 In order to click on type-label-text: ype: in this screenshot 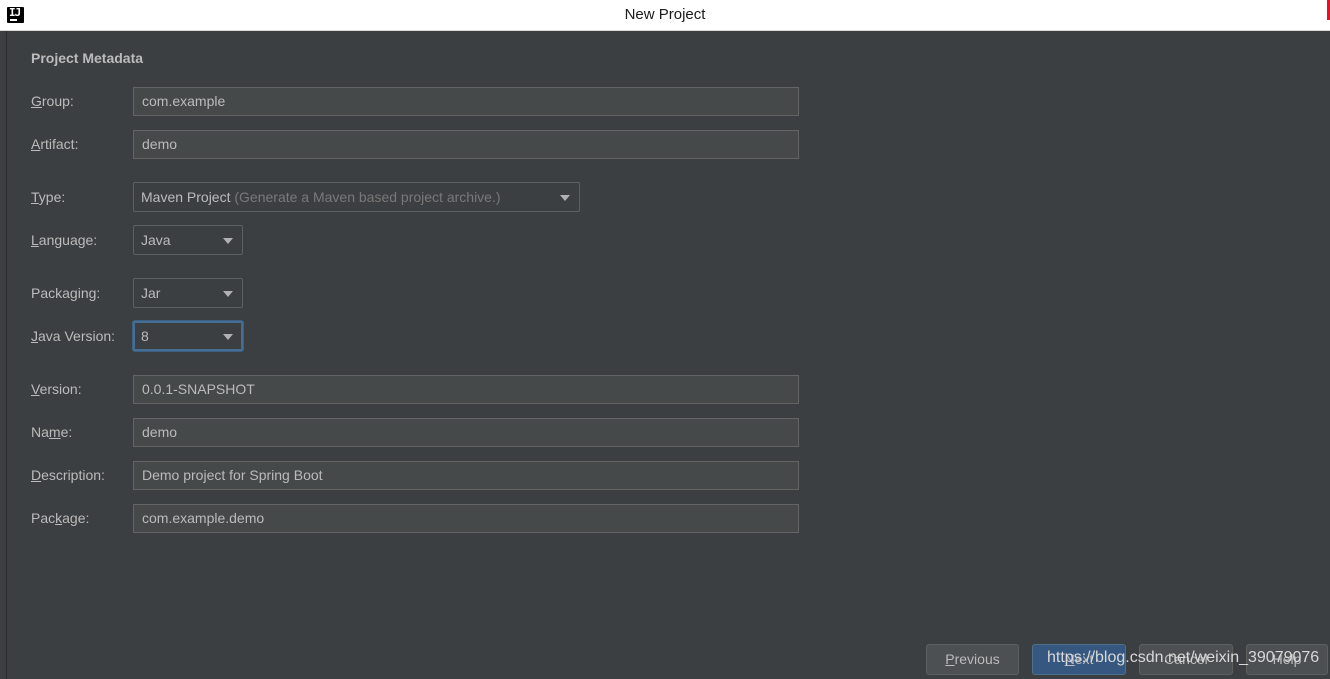, I will do `click(52, 197)`.